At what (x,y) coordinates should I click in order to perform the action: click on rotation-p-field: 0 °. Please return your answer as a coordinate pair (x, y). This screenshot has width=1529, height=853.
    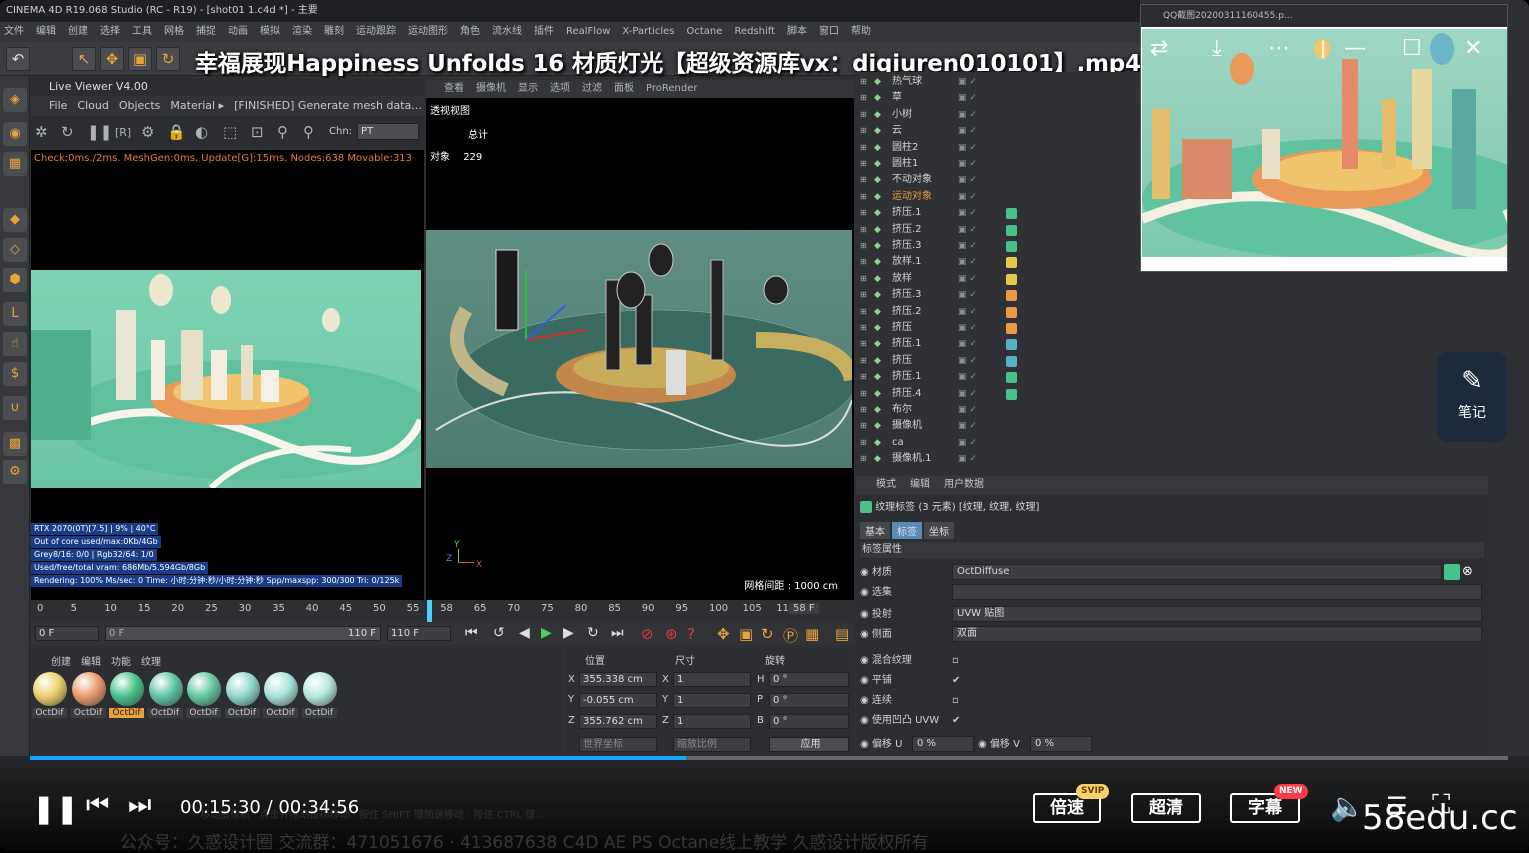
    Looking at the image, I should click on (809, 700).